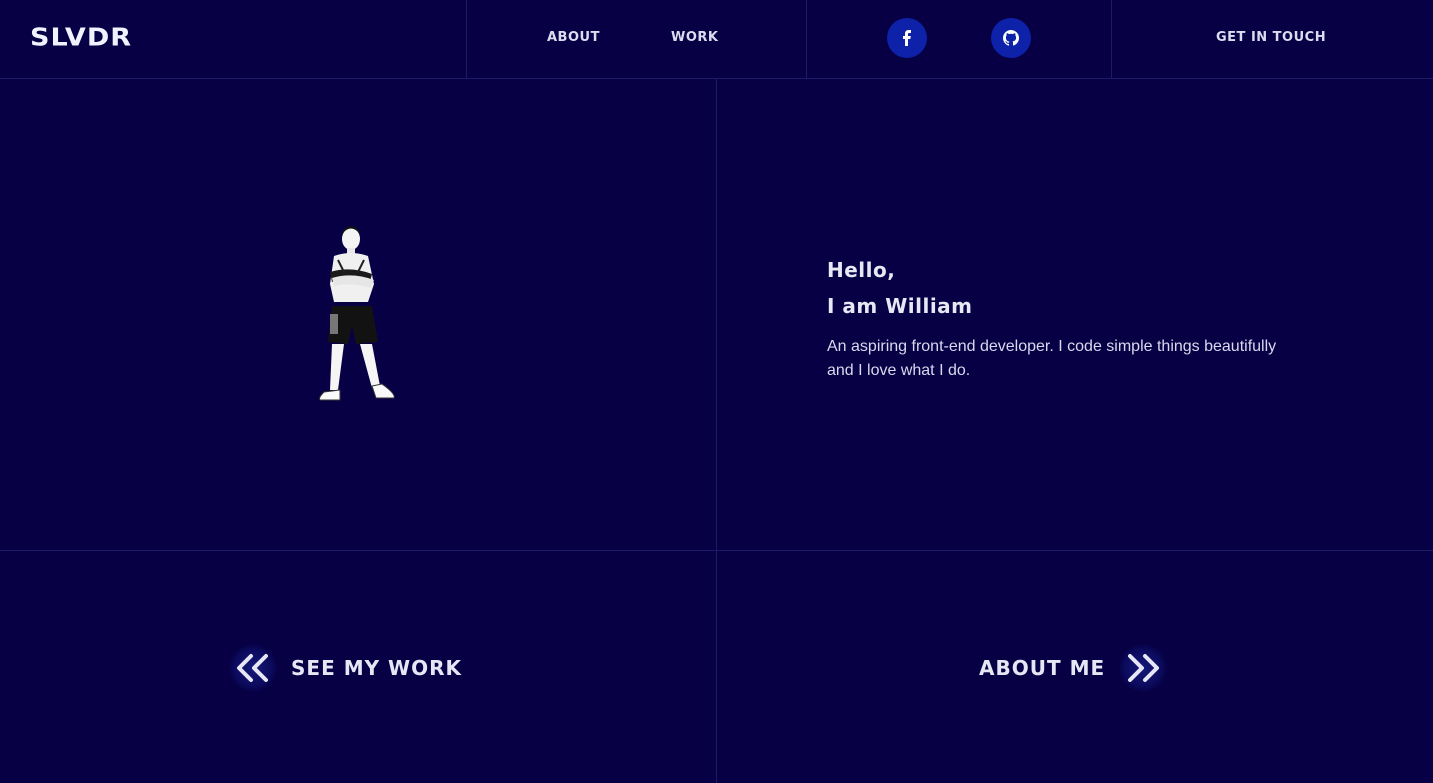 The width and height of the screenshot is (1433, 783). What do you see at coordinates (358, 314) in the screenshot?
I see `profile-illustration` at bounding box center [358, 314].